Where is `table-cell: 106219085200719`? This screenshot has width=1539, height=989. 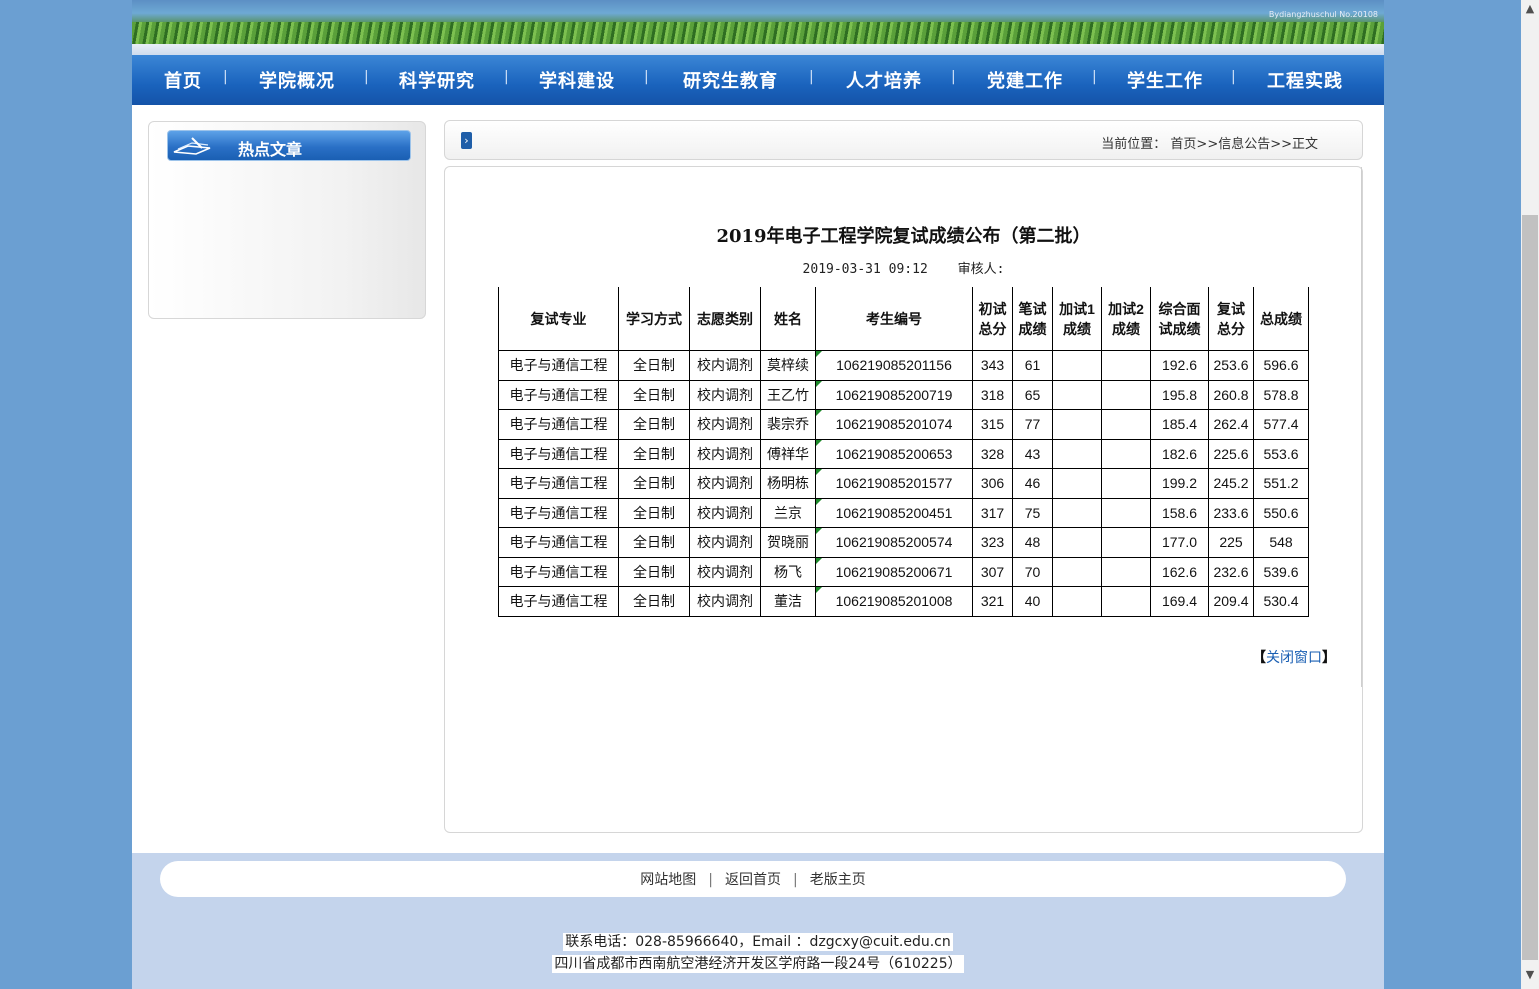 table-cell: 106219085200719 is located at coordinates (894, 394).